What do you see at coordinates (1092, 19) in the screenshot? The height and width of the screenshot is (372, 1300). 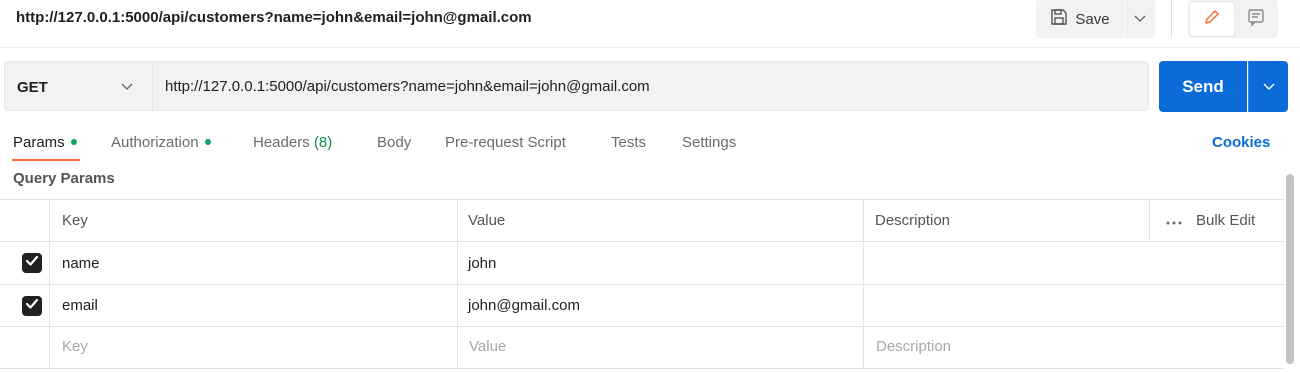 I see `save-label: Save` at bounding box center [1092, 19].